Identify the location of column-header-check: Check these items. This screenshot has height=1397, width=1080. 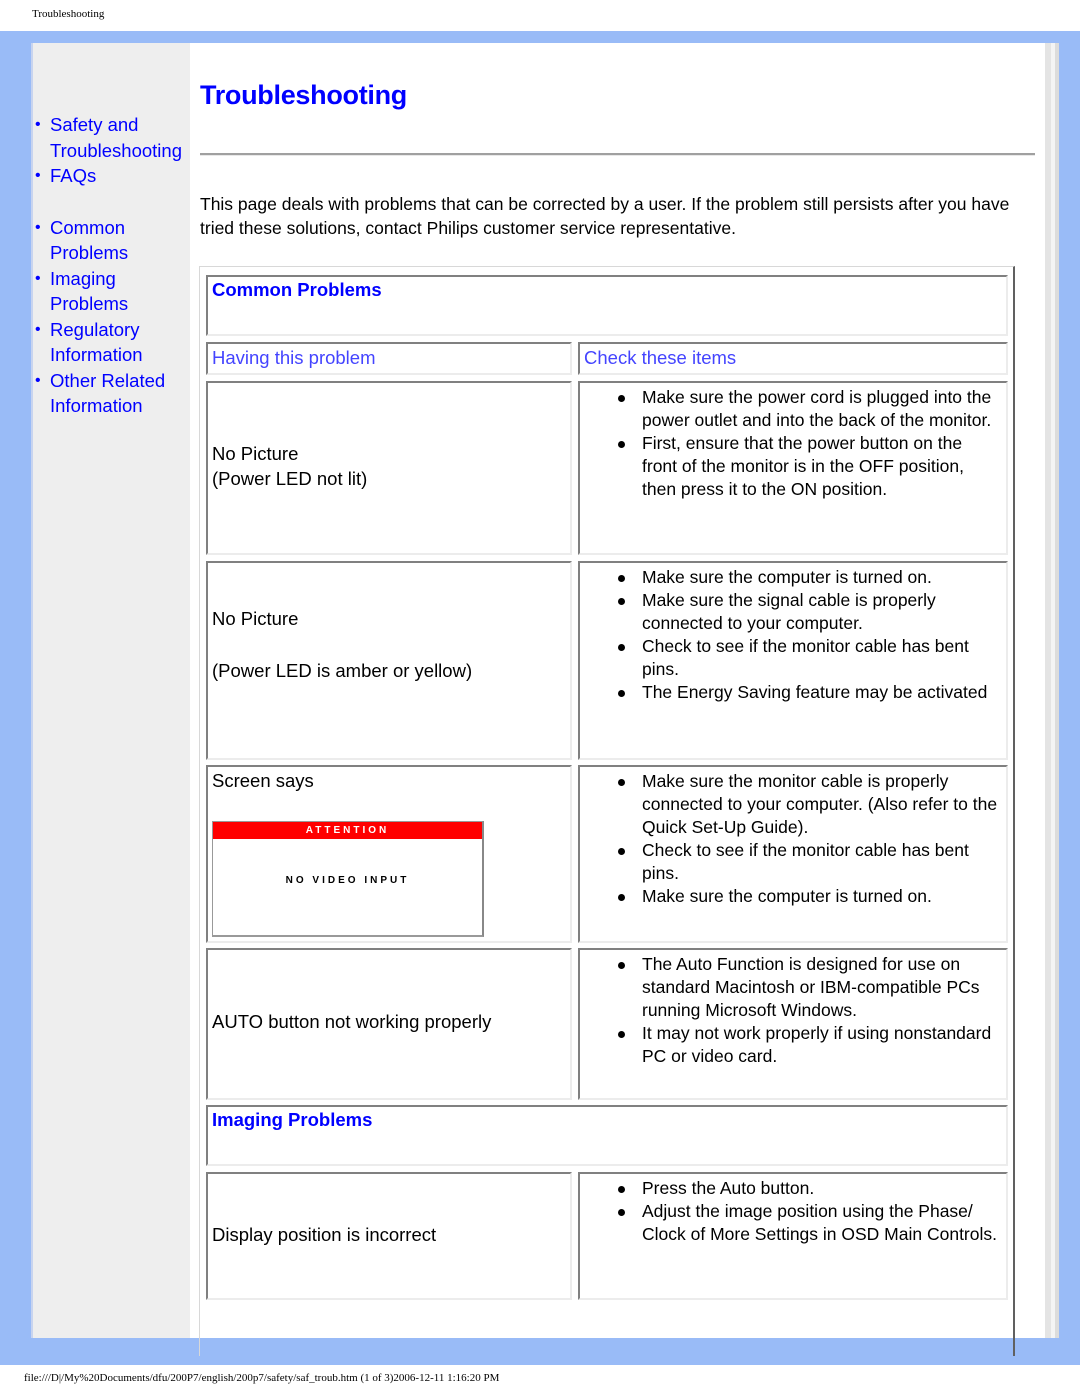
(793, 358).